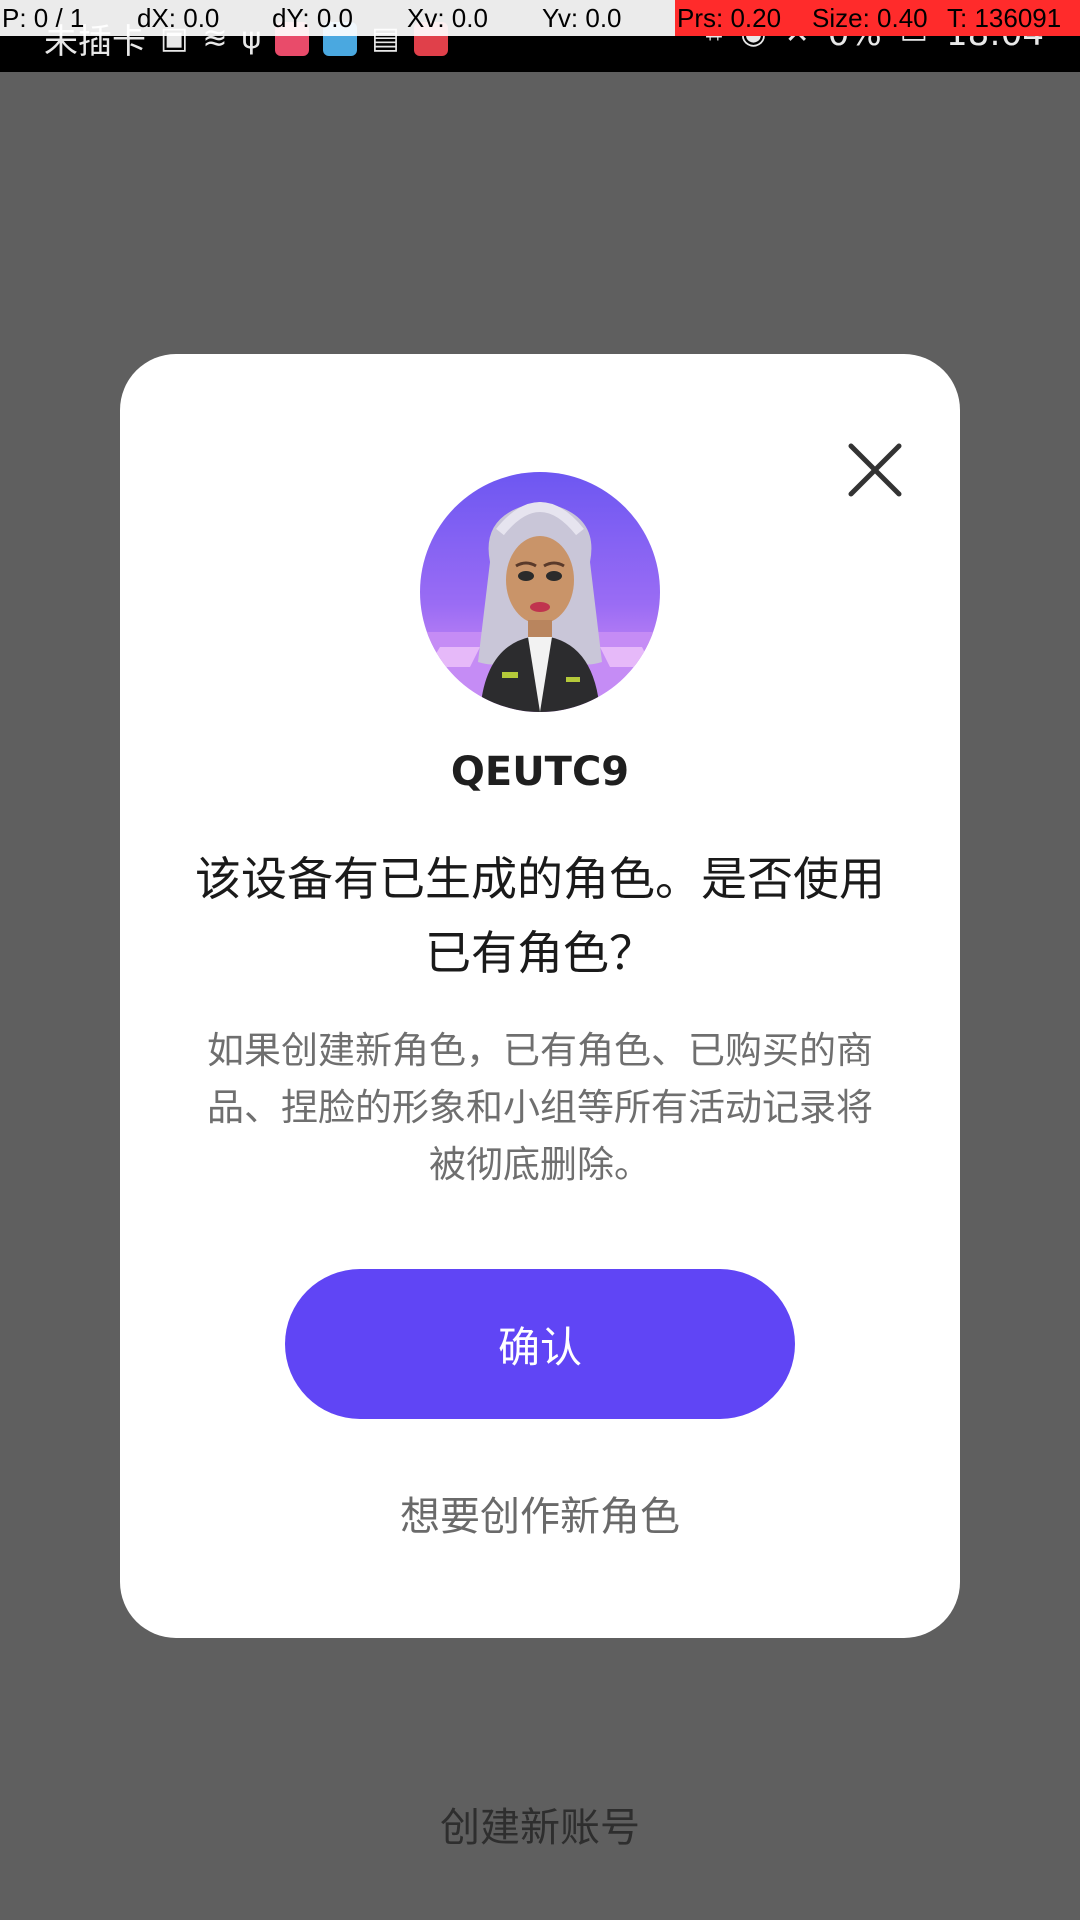  Describe the element at coordinates (337, 18) in the screenshot. I see `debug-dy: dY: 0.0` at that location.